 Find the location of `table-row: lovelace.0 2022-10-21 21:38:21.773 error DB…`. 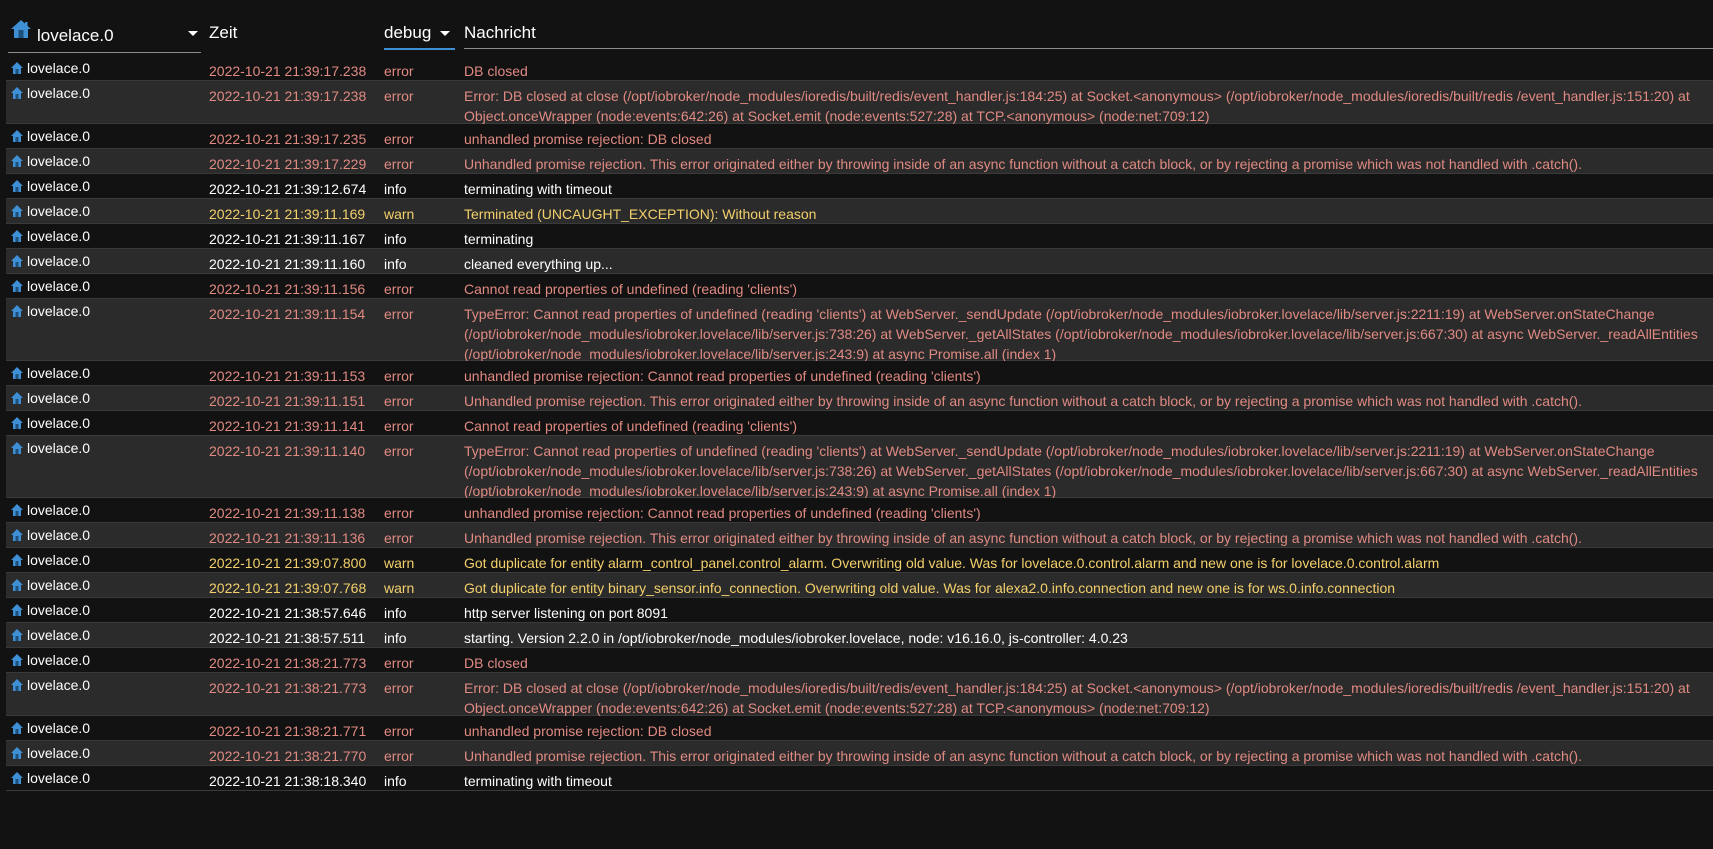

table-row: lovelace.0 2022-10-21 21:38:21.773 error DB… is located at coordinates (859, 660).